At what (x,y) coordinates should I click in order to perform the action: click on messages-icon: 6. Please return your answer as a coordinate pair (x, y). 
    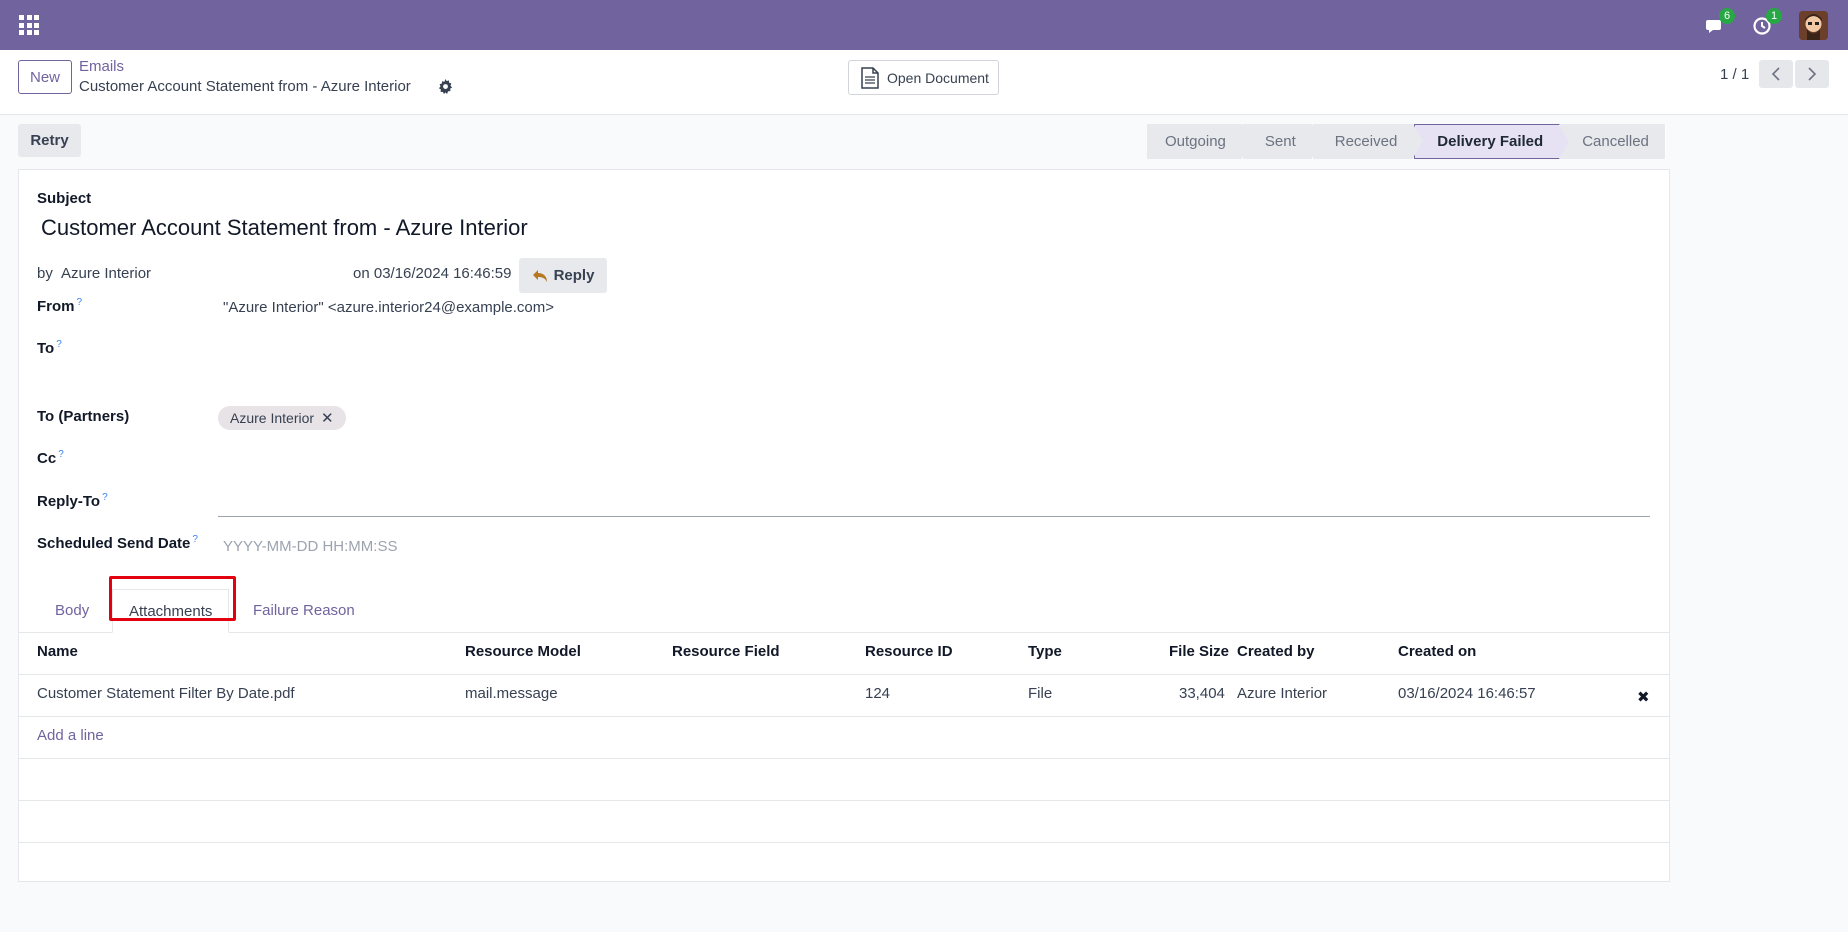
    Looking at the image, I should click on (1720, 23).